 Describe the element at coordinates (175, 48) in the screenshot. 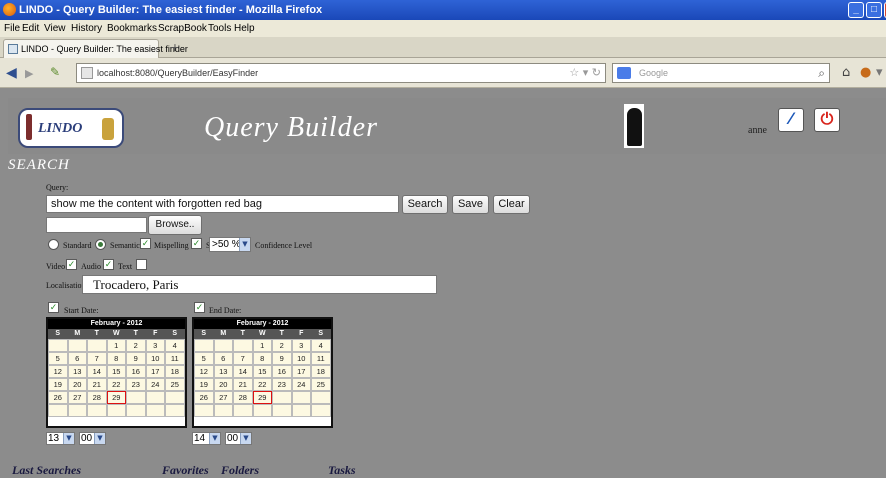

I see `new-tab-button: +` at that location.